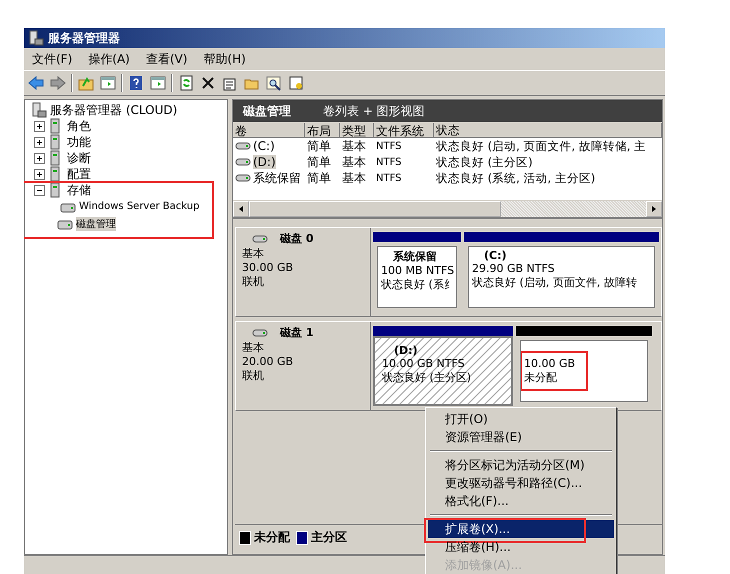 This screenshot has width=730, height=574. I want to click on partition-detail: 10.00 GB NTFS, so click(424, 363).